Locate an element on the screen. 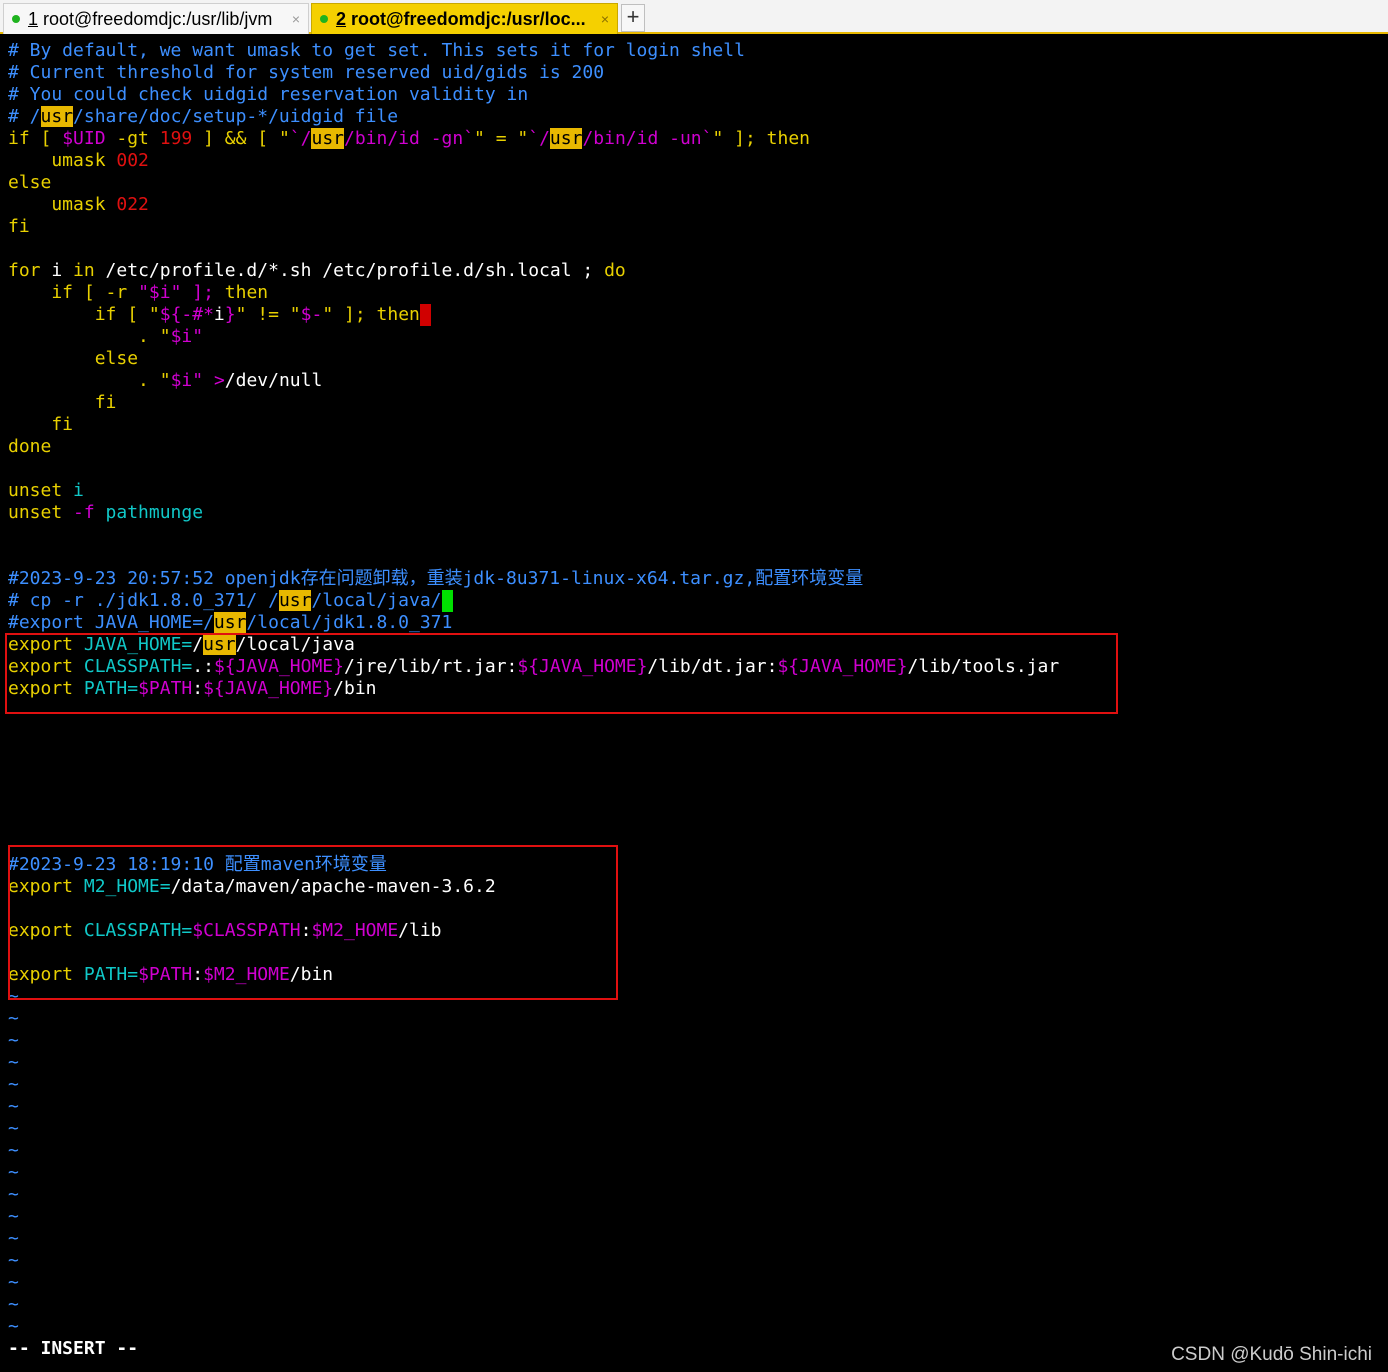 The image size is (1388, 1372). code-token: /local/java/ is located at coordinates (376, 600).